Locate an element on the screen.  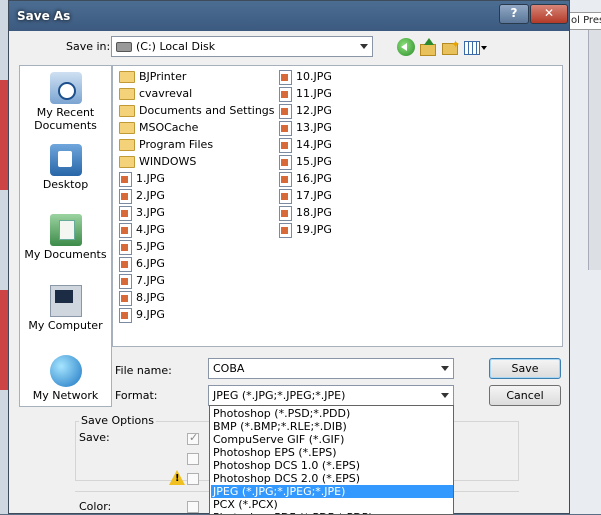
file-item: 8.JPG is located at coordinates (142, 297).